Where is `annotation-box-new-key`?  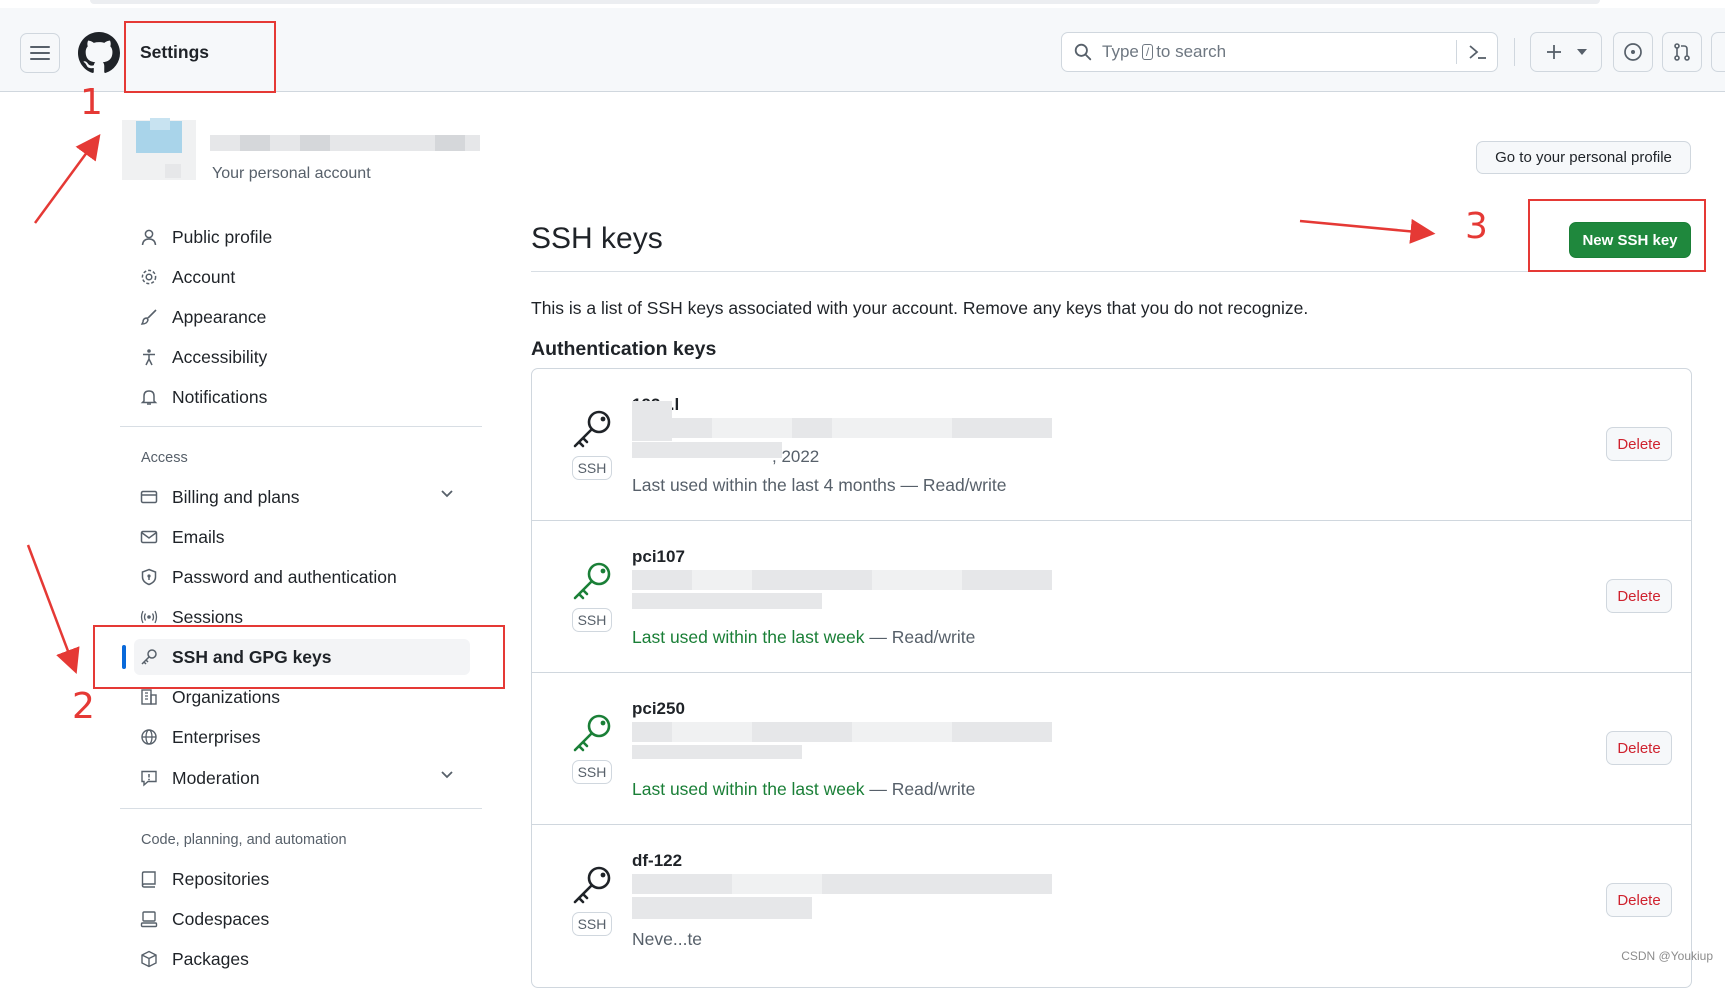 annotation-box-new-key is located at coordinates (1617, 235).